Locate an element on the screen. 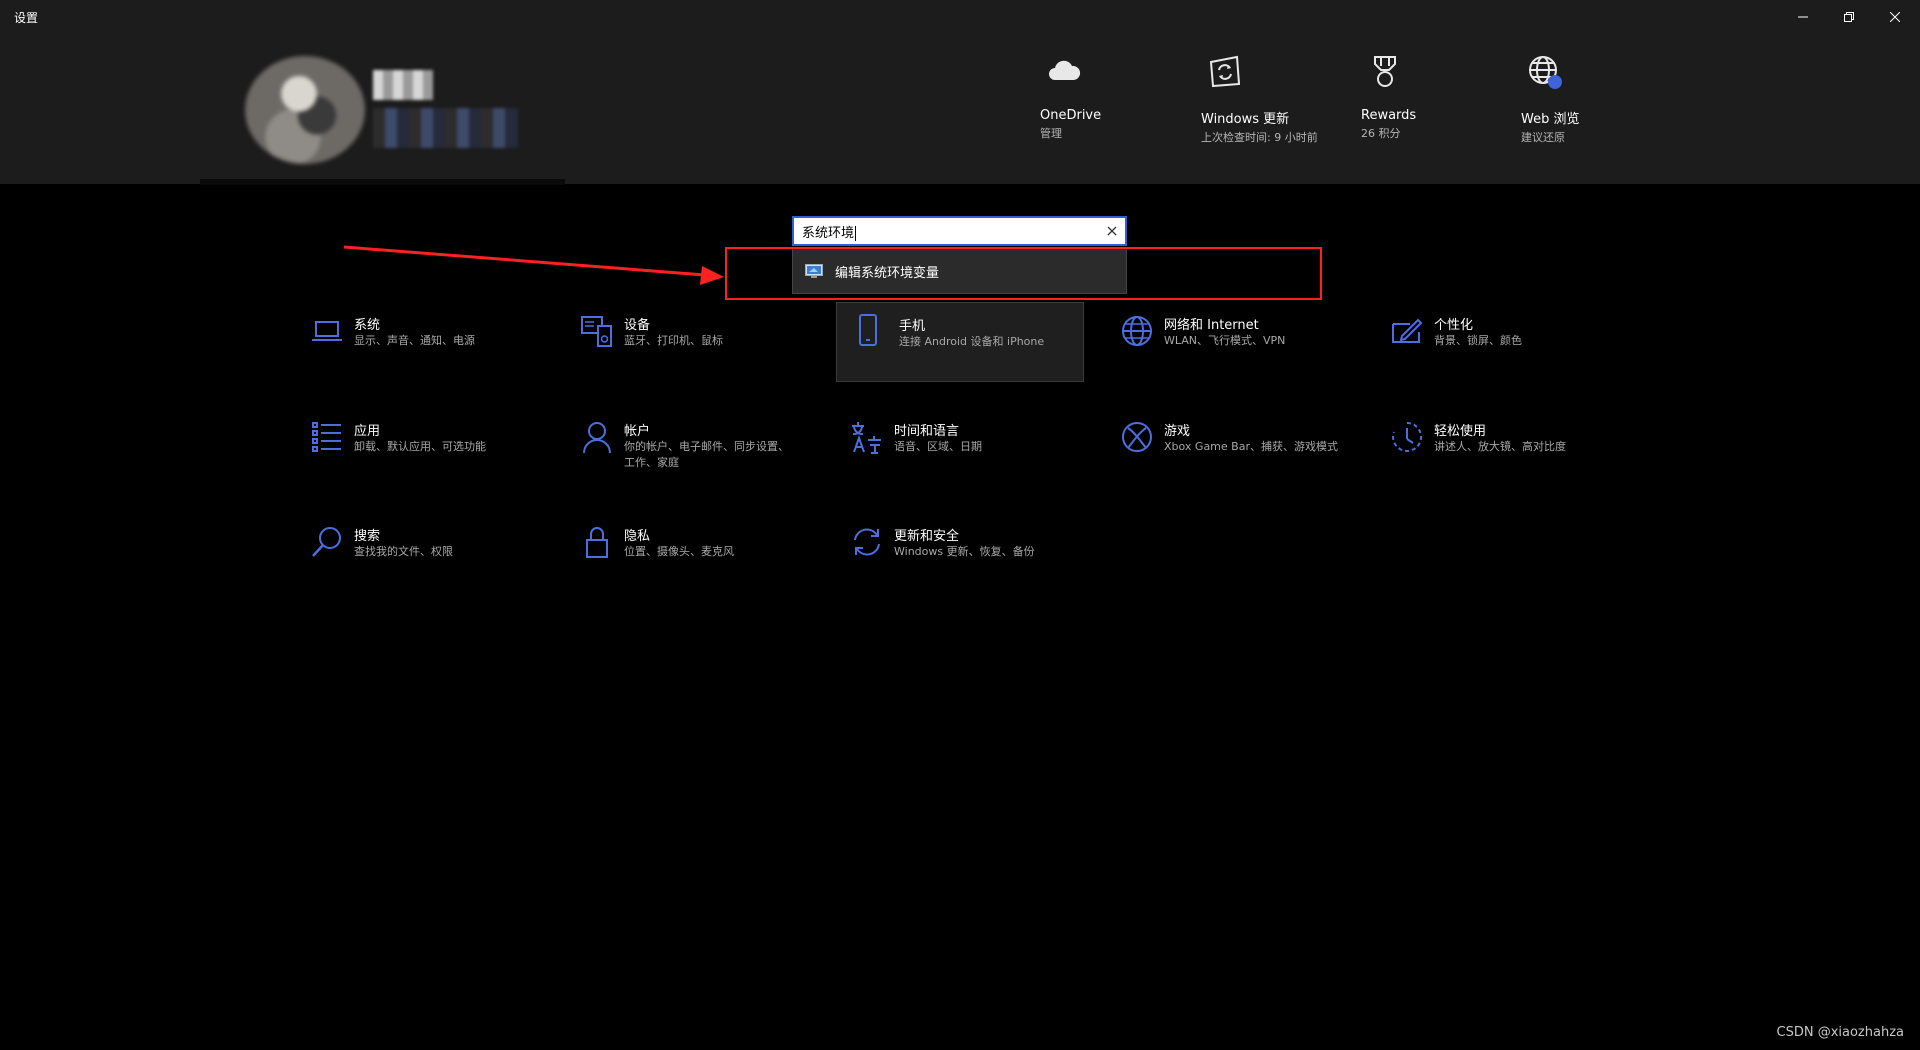 The image size is (1920, 1050). devices-icon is located at coordinates (596, 331).